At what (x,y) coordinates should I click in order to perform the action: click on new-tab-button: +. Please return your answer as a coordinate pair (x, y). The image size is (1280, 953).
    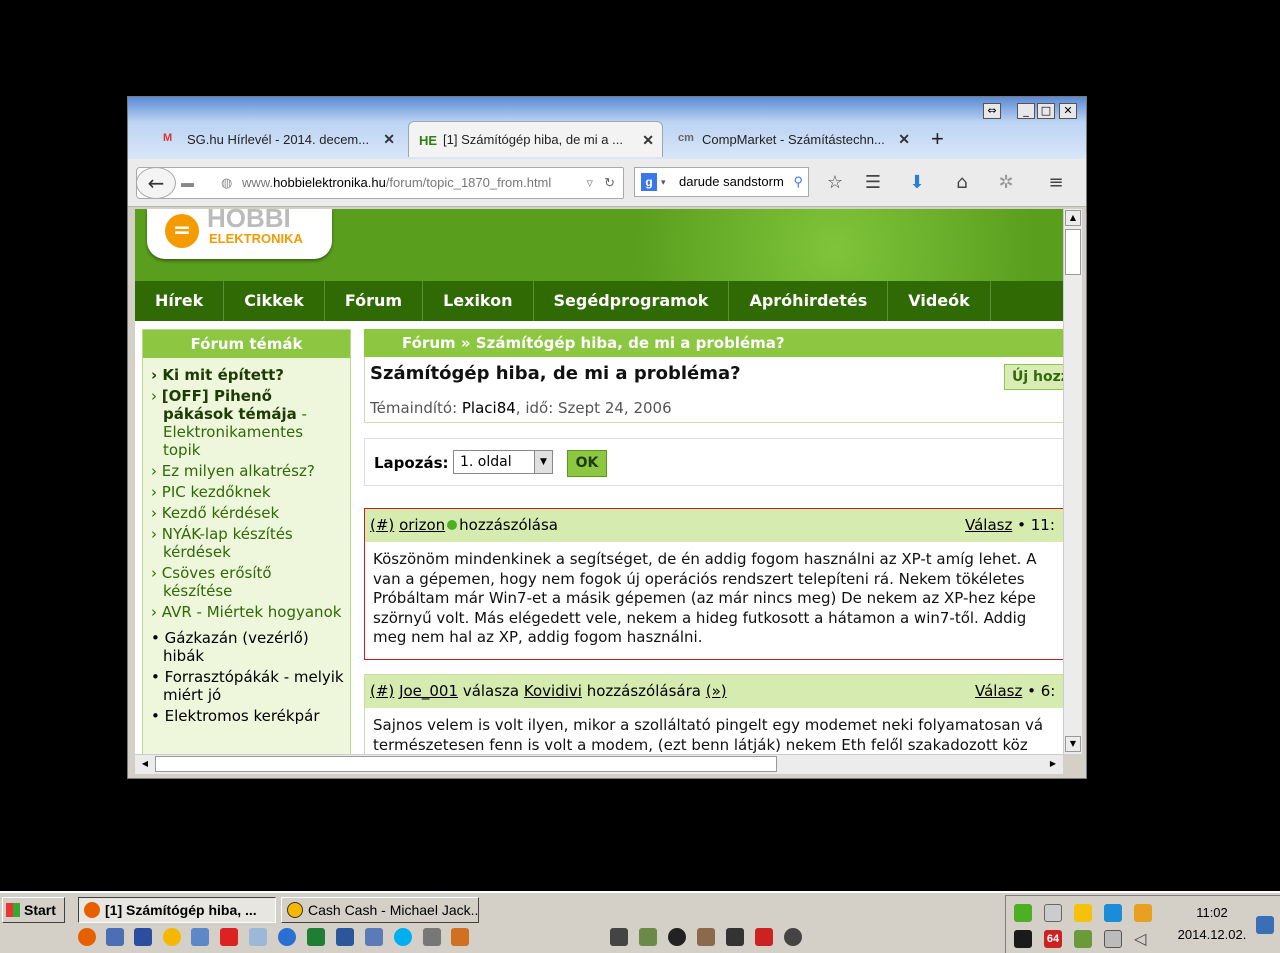
    Looking at the image, I should click on (938, 139).